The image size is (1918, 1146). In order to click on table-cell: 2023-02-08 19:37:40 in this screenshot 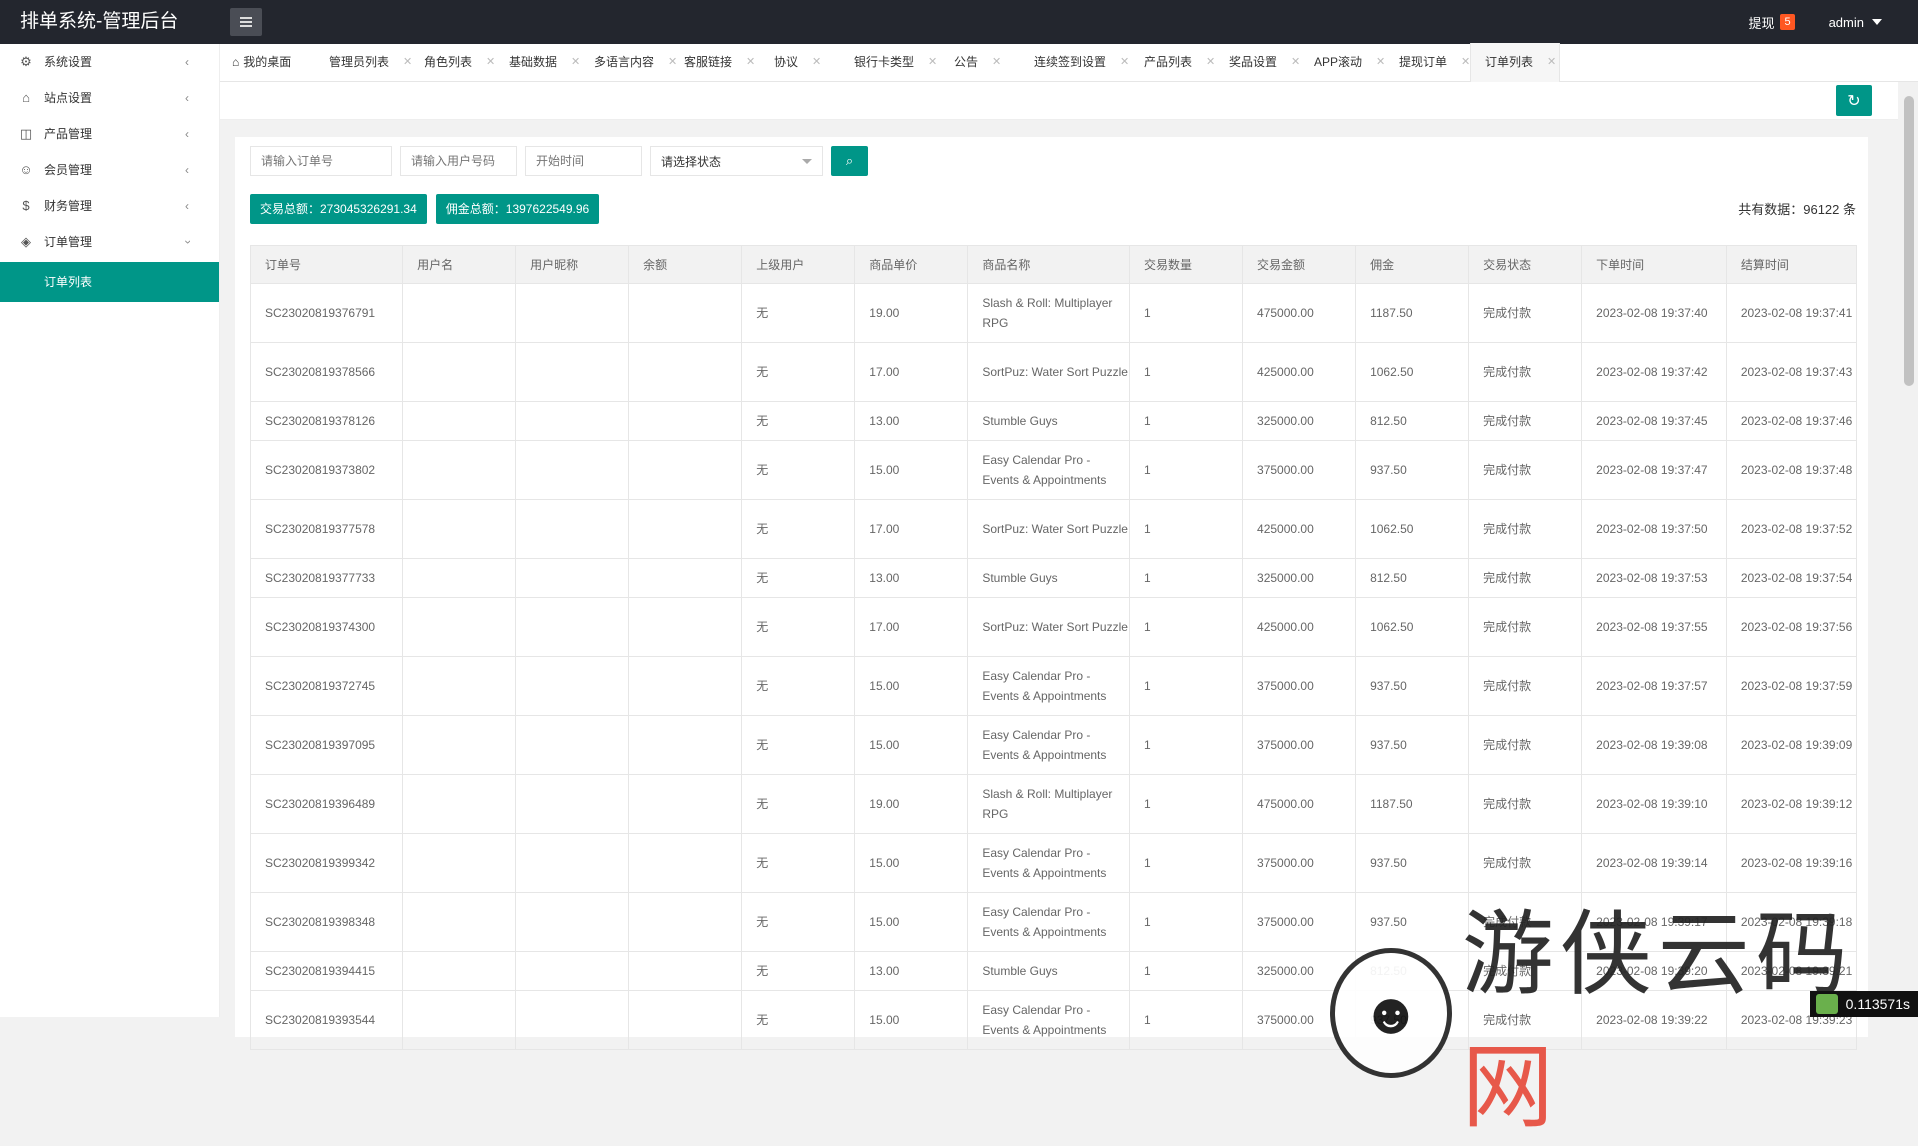, I will do `click(1654, 313)`.